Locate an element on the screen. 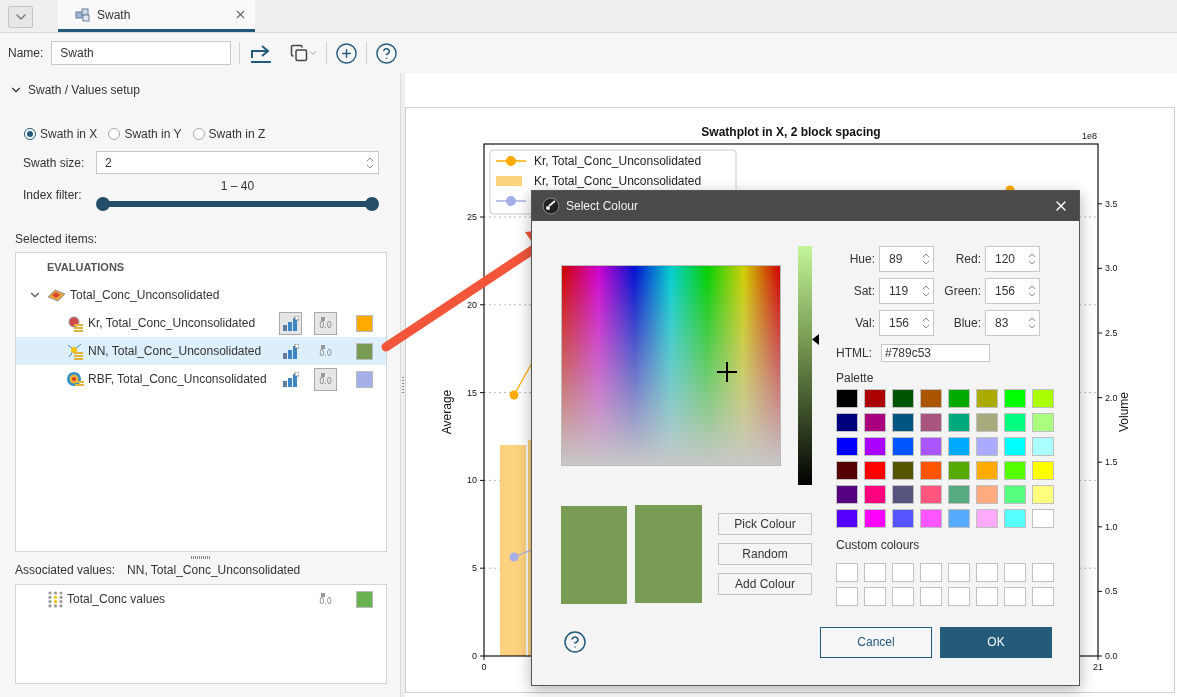 The image size is (1177, 697). dialog-button: Pick Colour is located at coordinates (765, 524).